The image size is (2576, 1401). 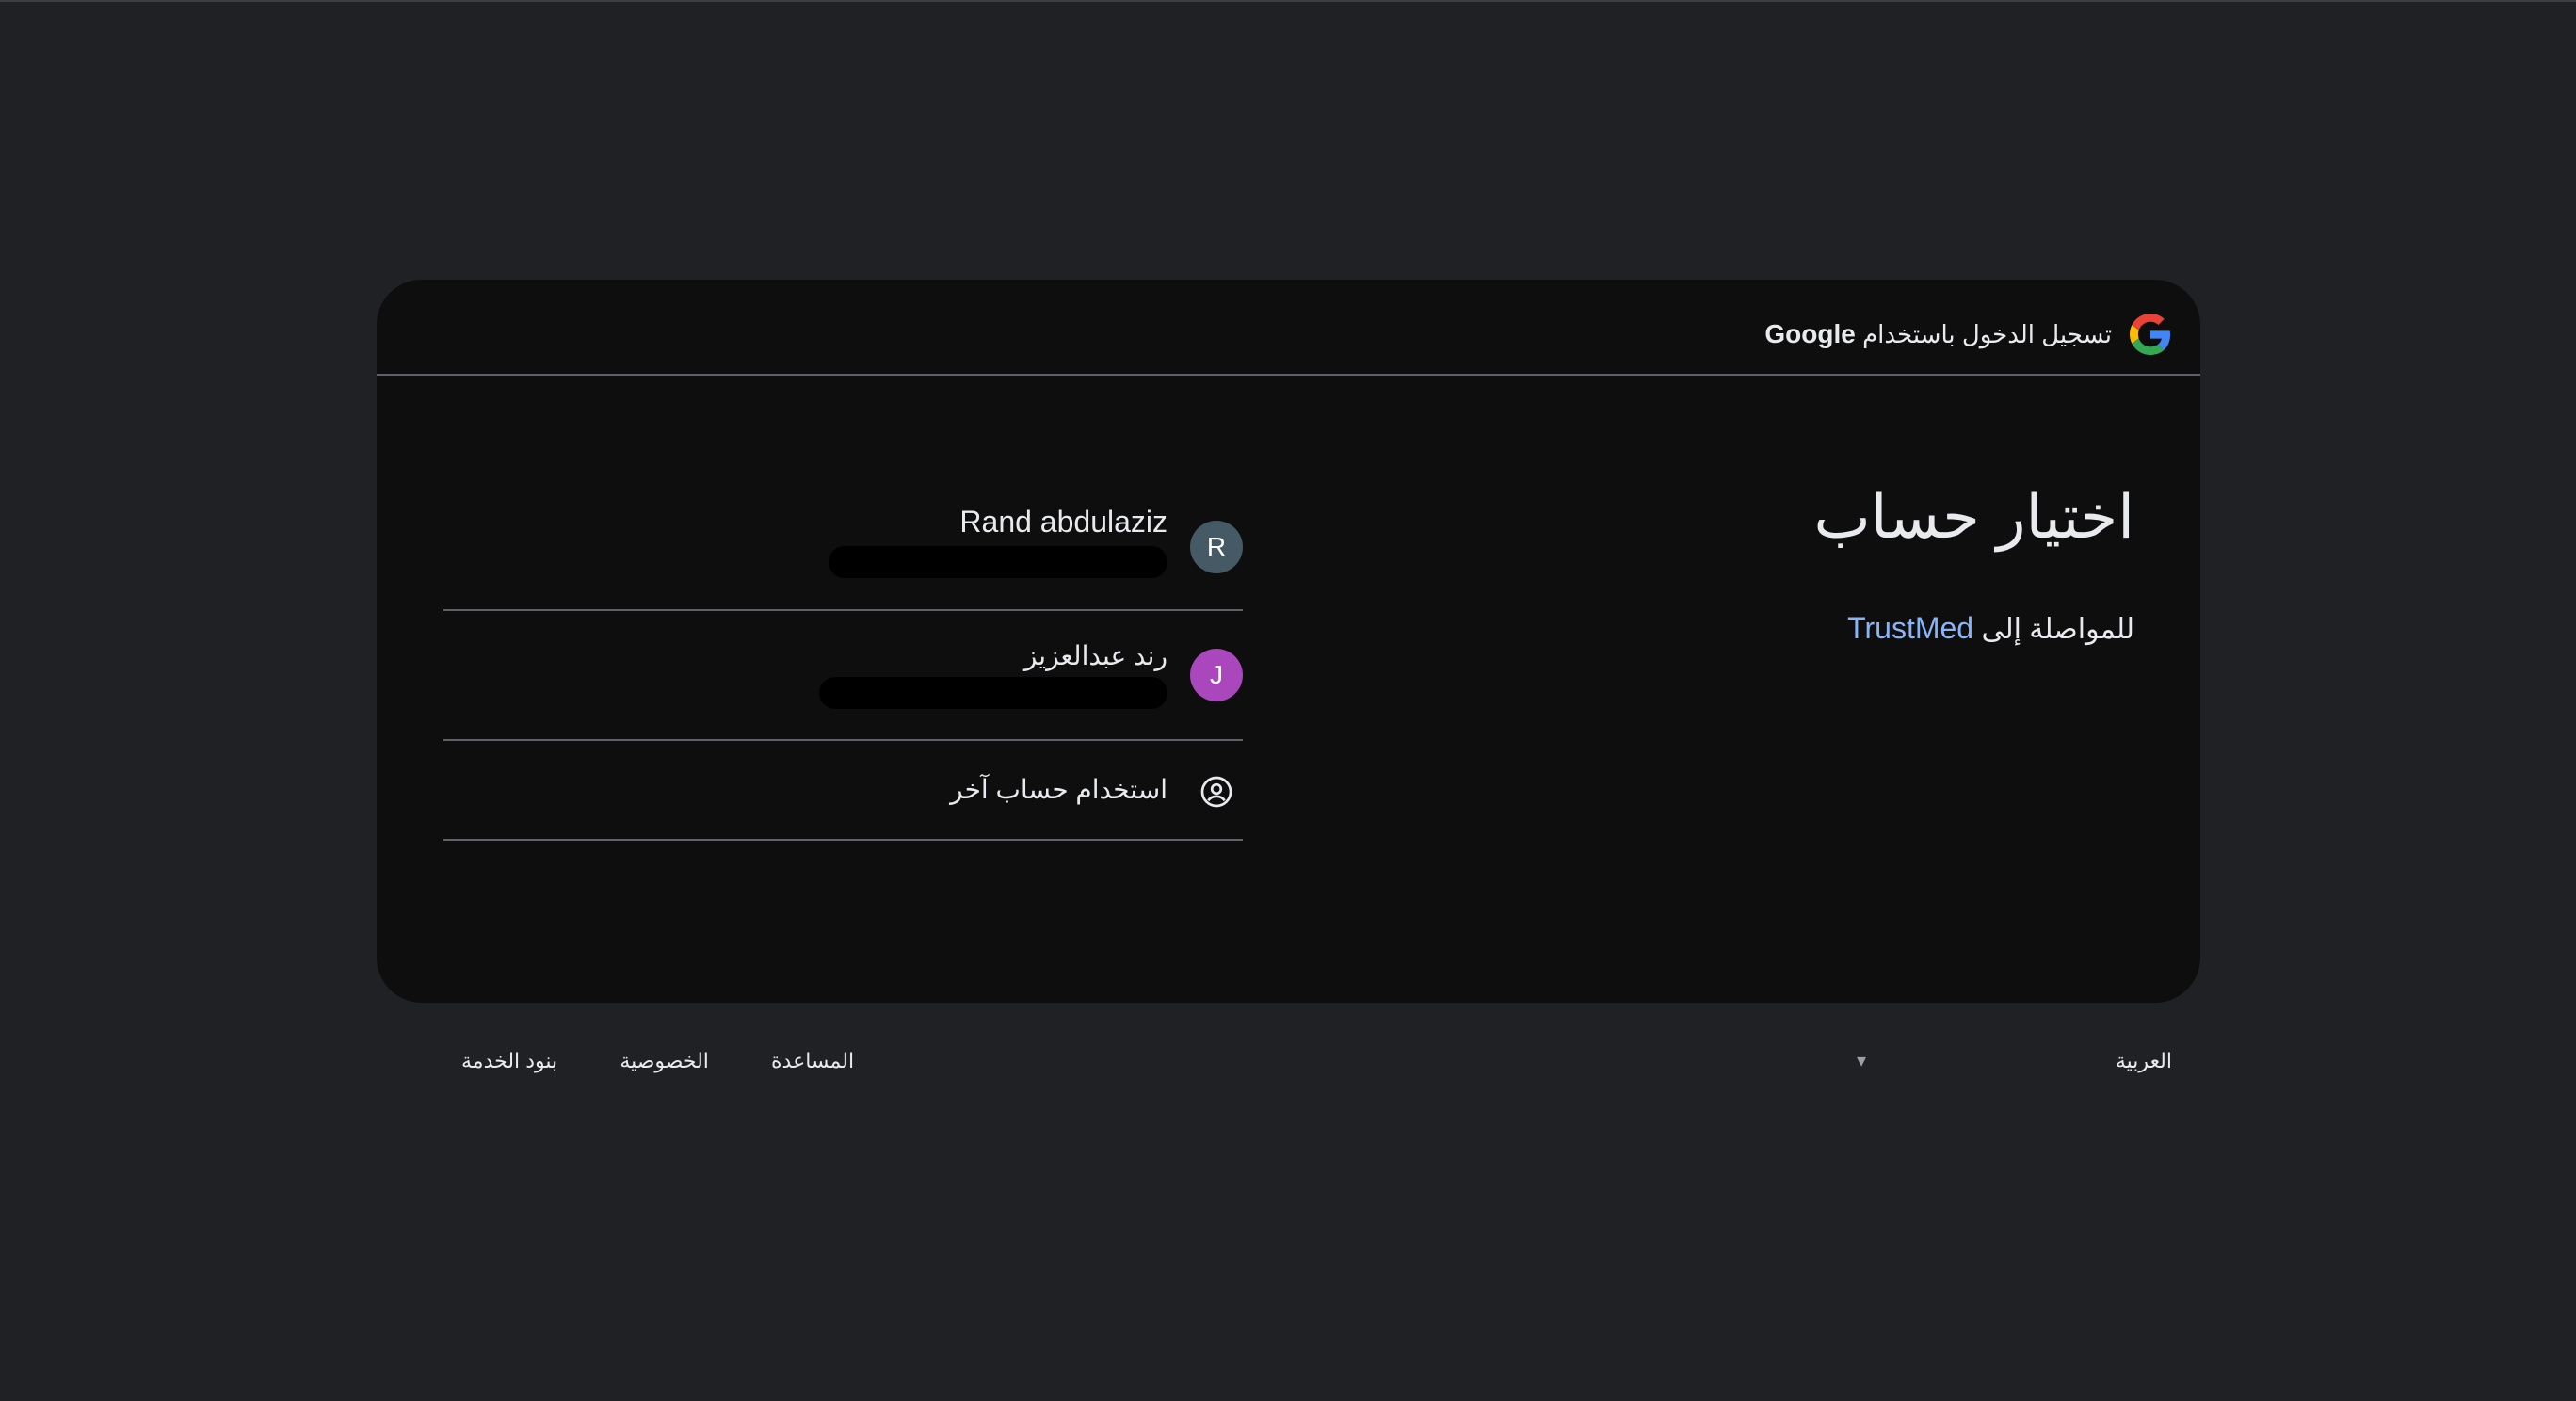 I want to click on account-name: Rand abdulaziz, so click(x=1063, y=522).